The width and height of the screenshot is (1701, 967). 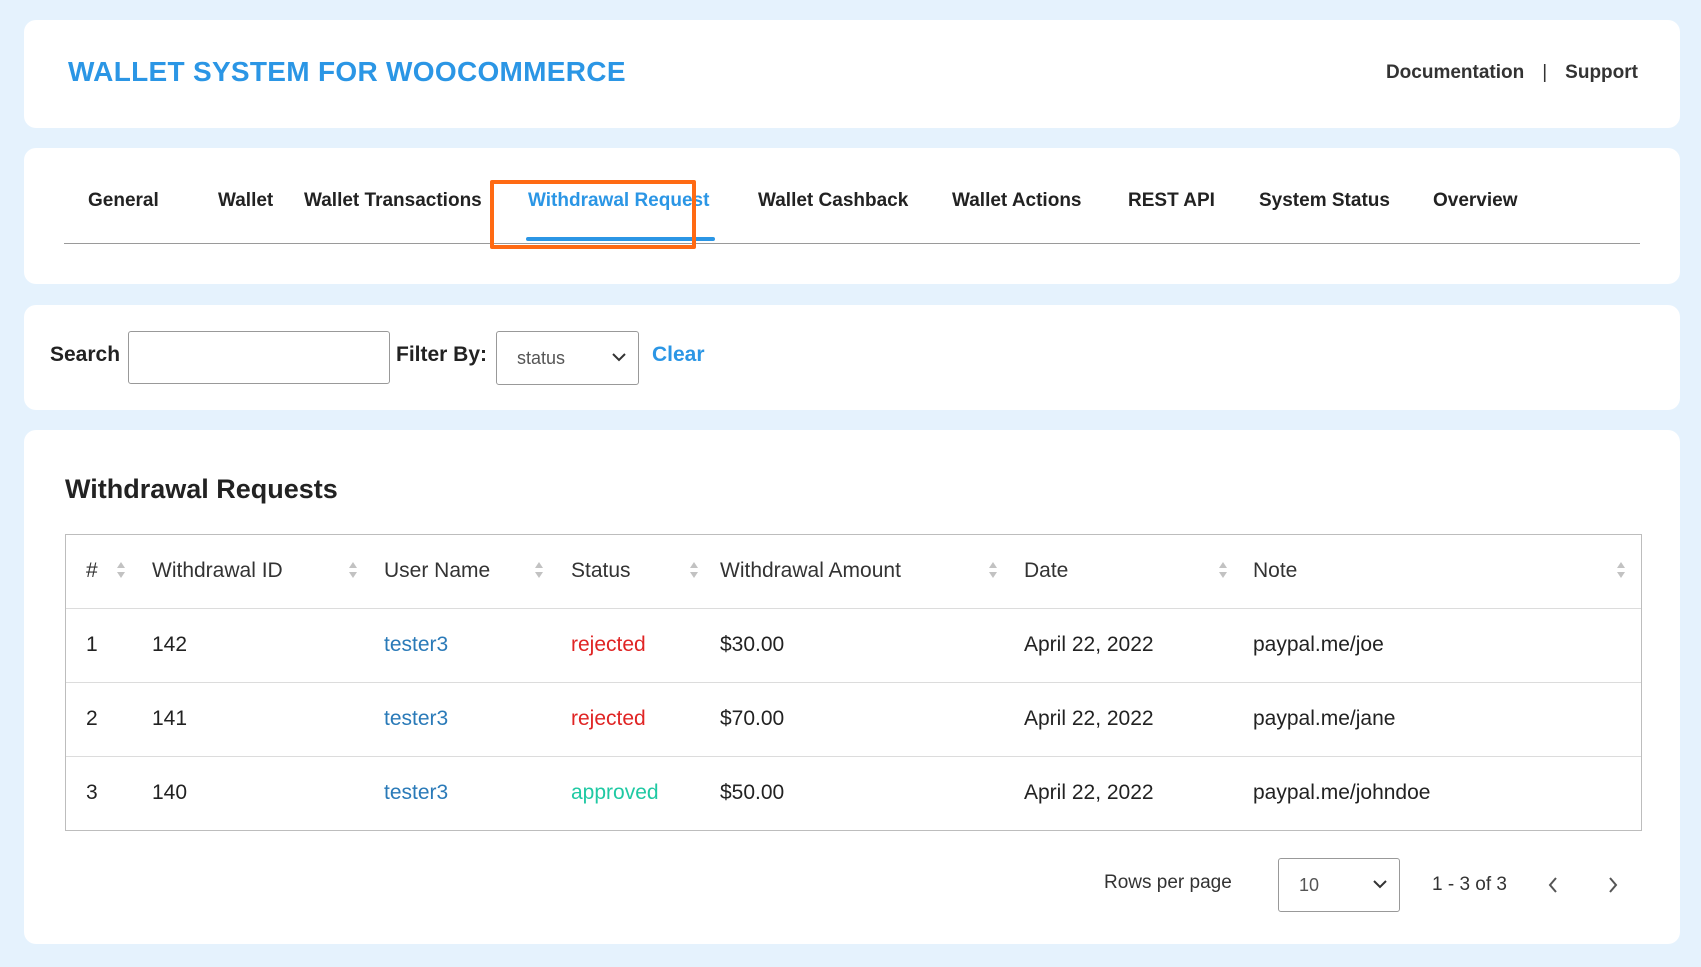 What do you see at coordinates (810, 571) in the screenshot?
I see `column-header-withdrawal-amount: Withdrawal Amount` at bounding box center [810, 571].